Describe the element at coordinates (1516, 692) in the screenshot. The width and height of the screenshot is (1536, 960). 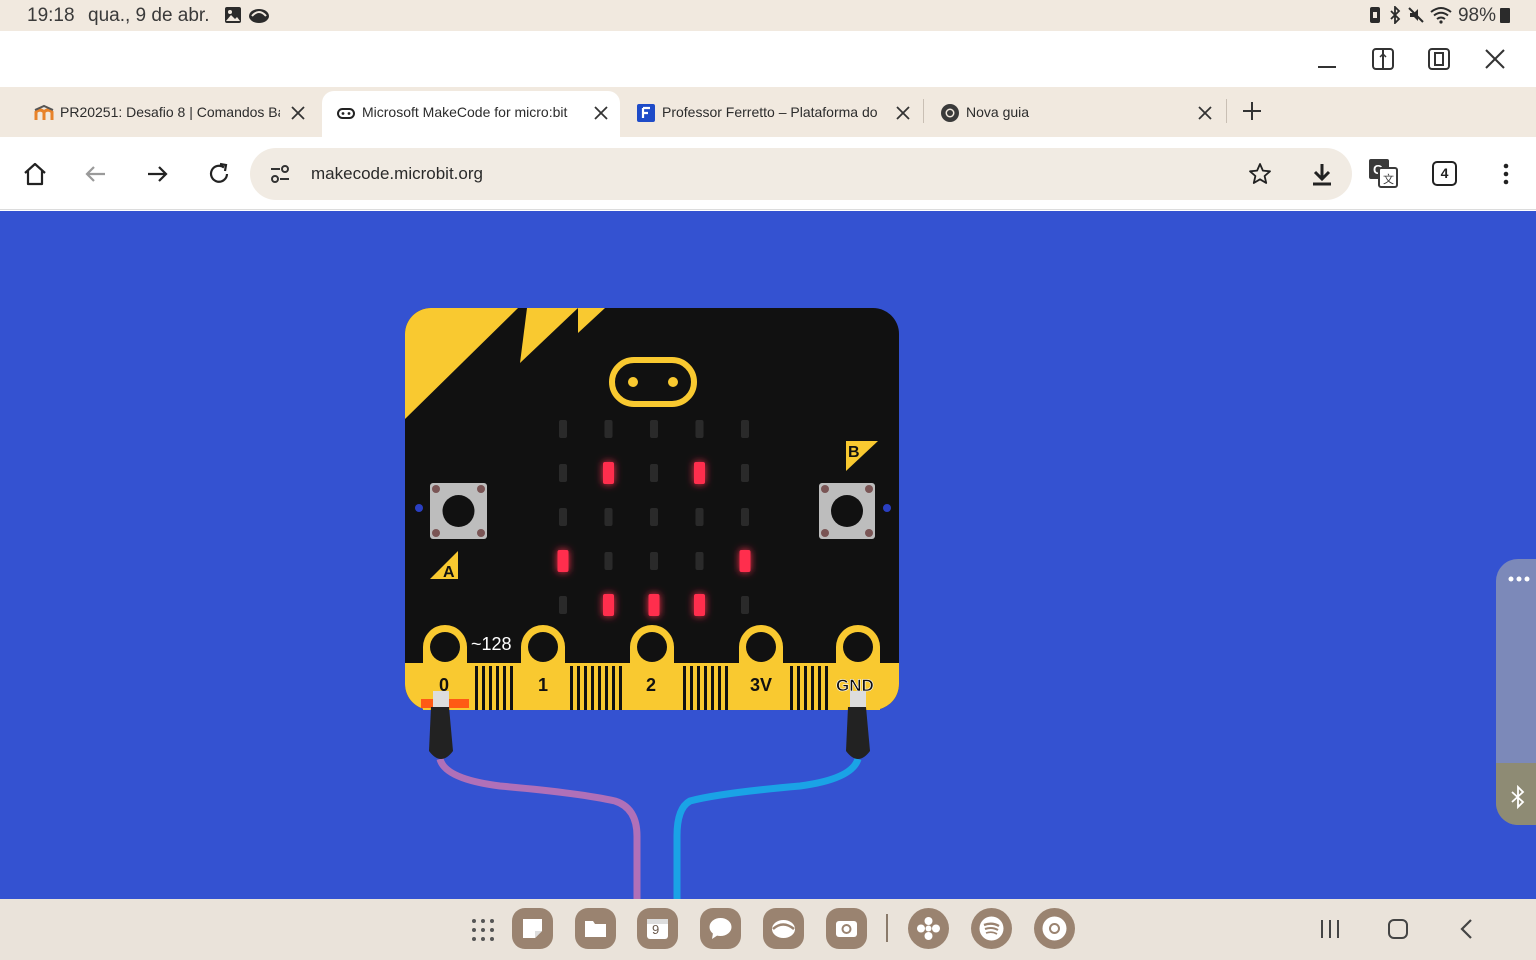
I see `edge-panel-handle` at that location.